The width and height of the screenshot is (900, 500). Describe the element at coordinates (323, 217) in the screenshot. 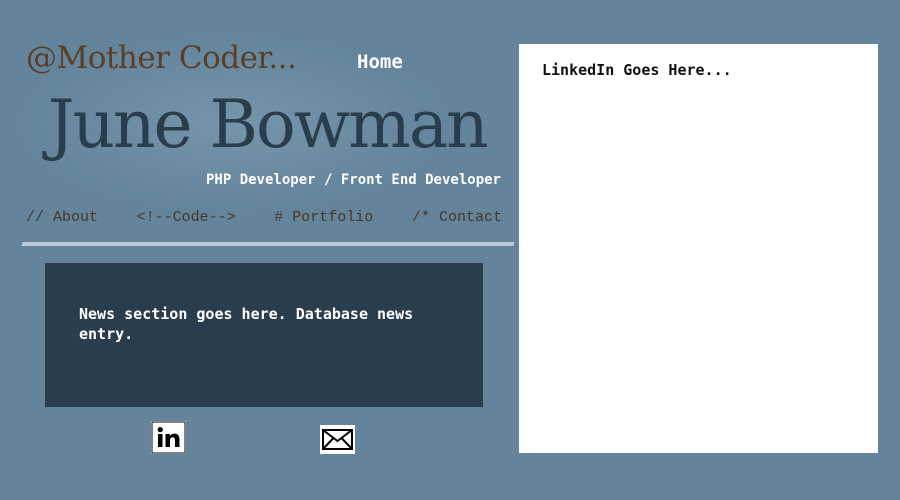

I see `nav-item-portfolio: # Portfolio` at that location.